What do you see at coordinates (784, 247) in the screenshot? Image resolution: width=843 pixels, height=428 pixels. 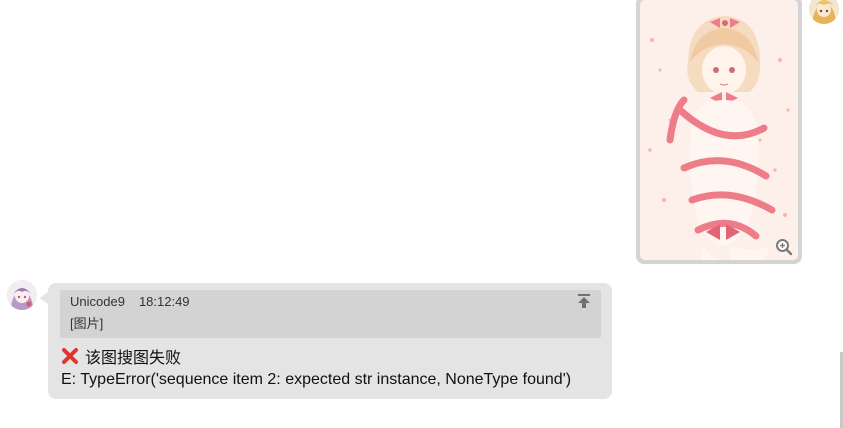 I see `zoom-in-icon` at bounding box center [784, 247].